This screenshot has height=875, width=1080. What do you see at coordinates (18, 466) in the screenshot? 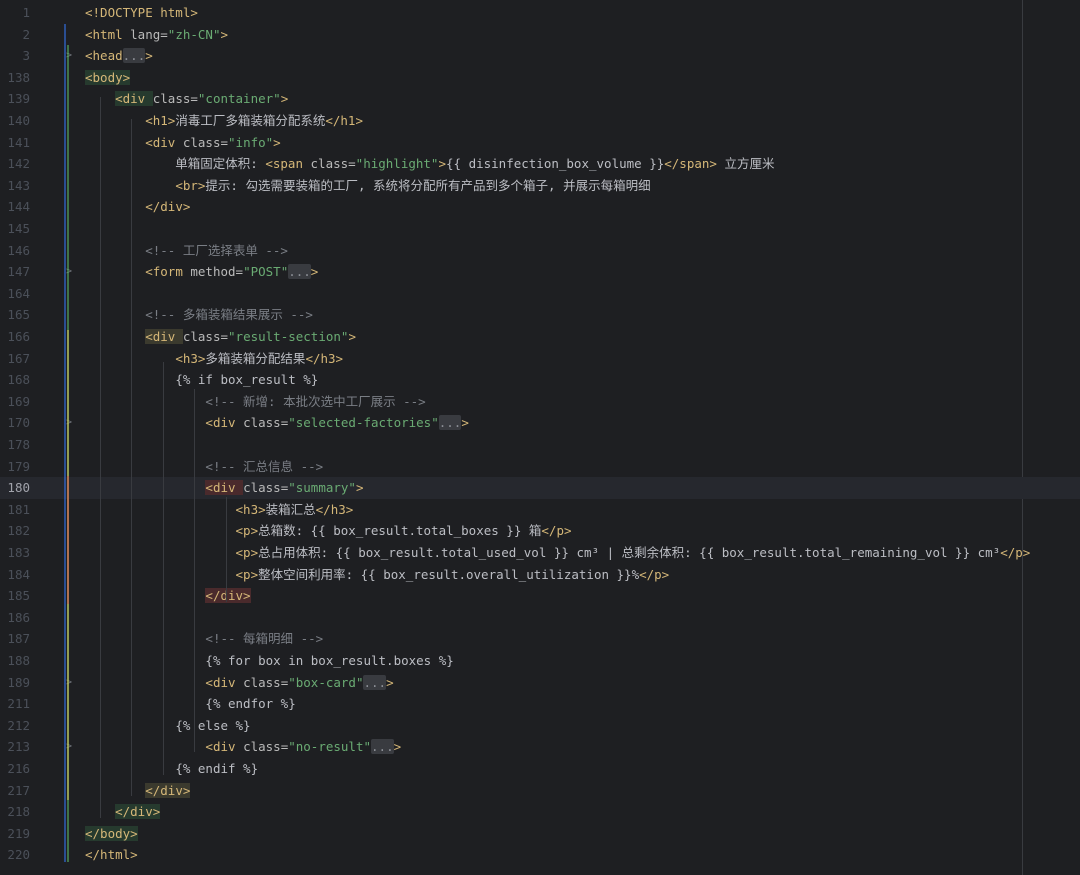
I see `line-number: 179` at bounding box center [18, 466].